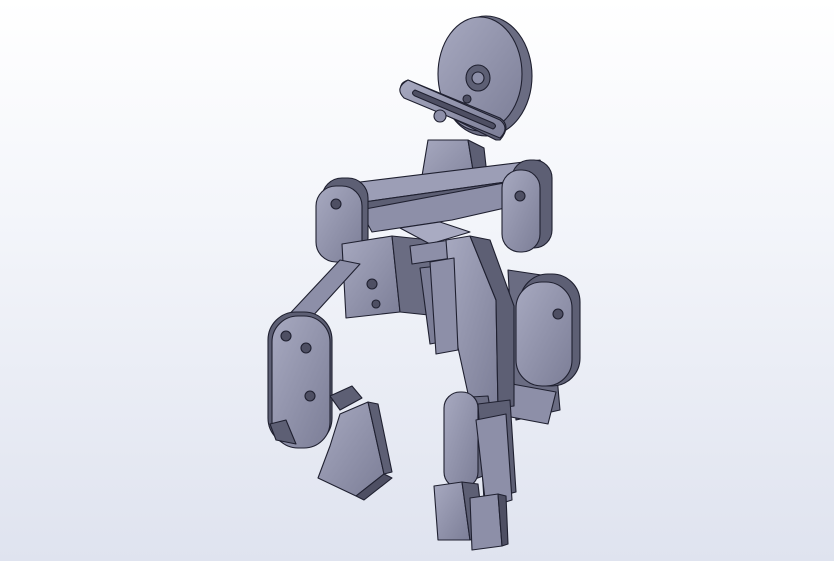 The image size is (834, 561). What do you see at coordinates (527, 206) in the screenshot?
I see `right-shoulder-joint` at bounding box center [527, 206].